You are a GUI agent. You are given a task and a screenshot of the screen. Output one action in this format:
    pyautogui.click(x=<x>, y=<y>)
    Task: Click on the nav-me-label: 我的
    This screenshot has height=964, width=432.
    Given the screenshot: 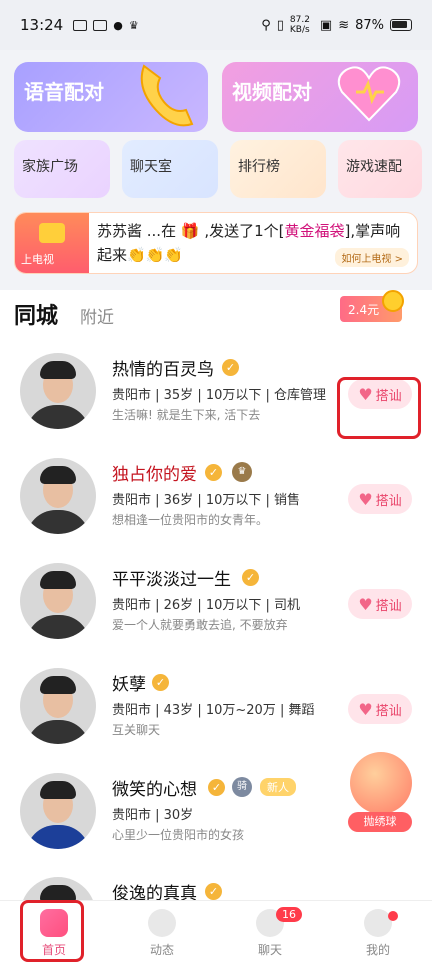 What is the action you would take?
    pyautogui.click(x=377, y=950)
    